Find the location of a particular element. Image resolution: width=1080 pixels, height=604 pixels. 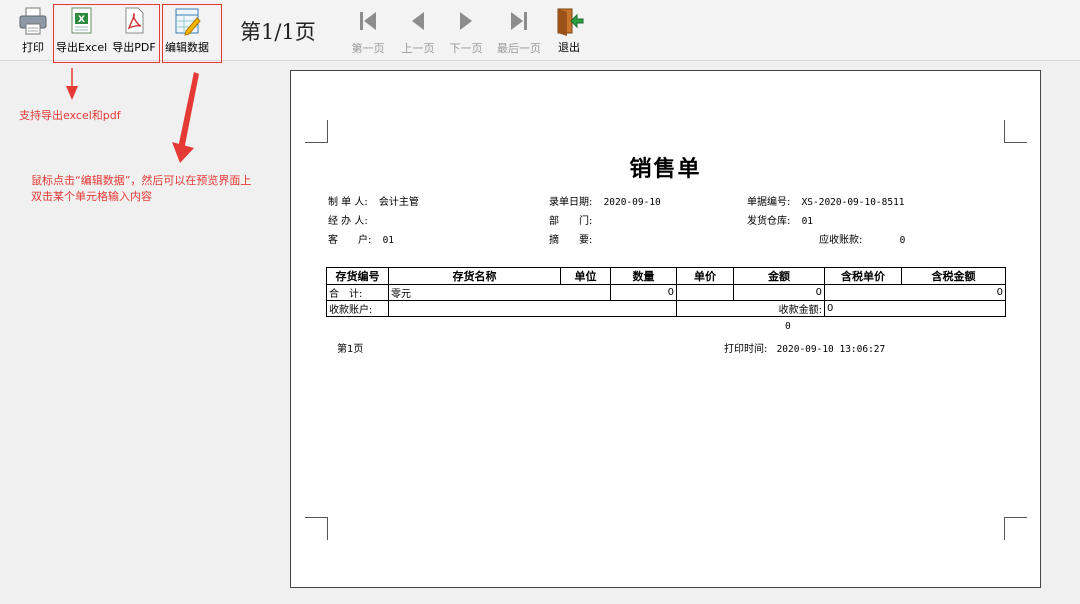

column-header: 含税单价 is located at coordinates (863, 276).